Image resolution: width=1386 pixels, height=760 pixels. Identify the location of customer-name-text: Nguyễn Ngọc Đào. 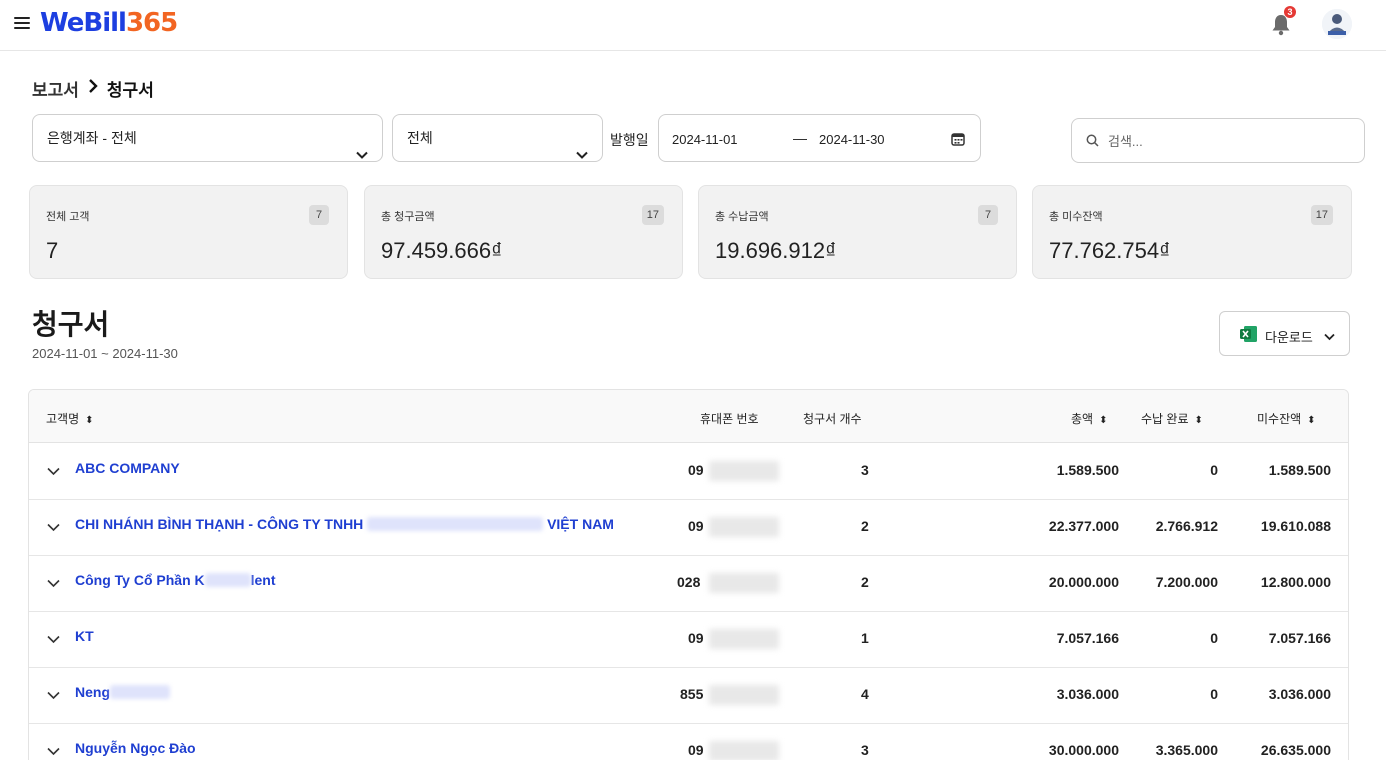
(135, 748).